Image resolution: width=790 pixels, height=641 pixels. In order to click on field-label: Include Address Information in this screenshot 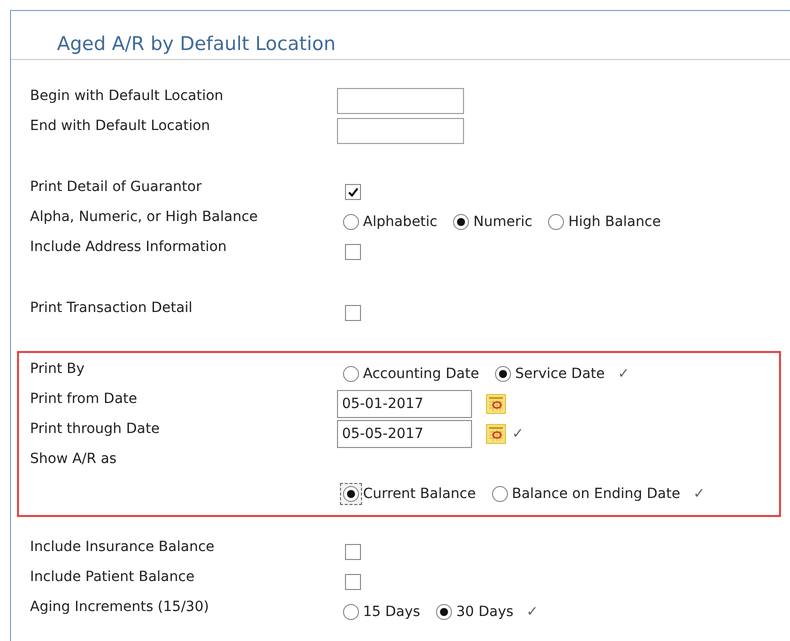, I will do `click(129, 247)`.